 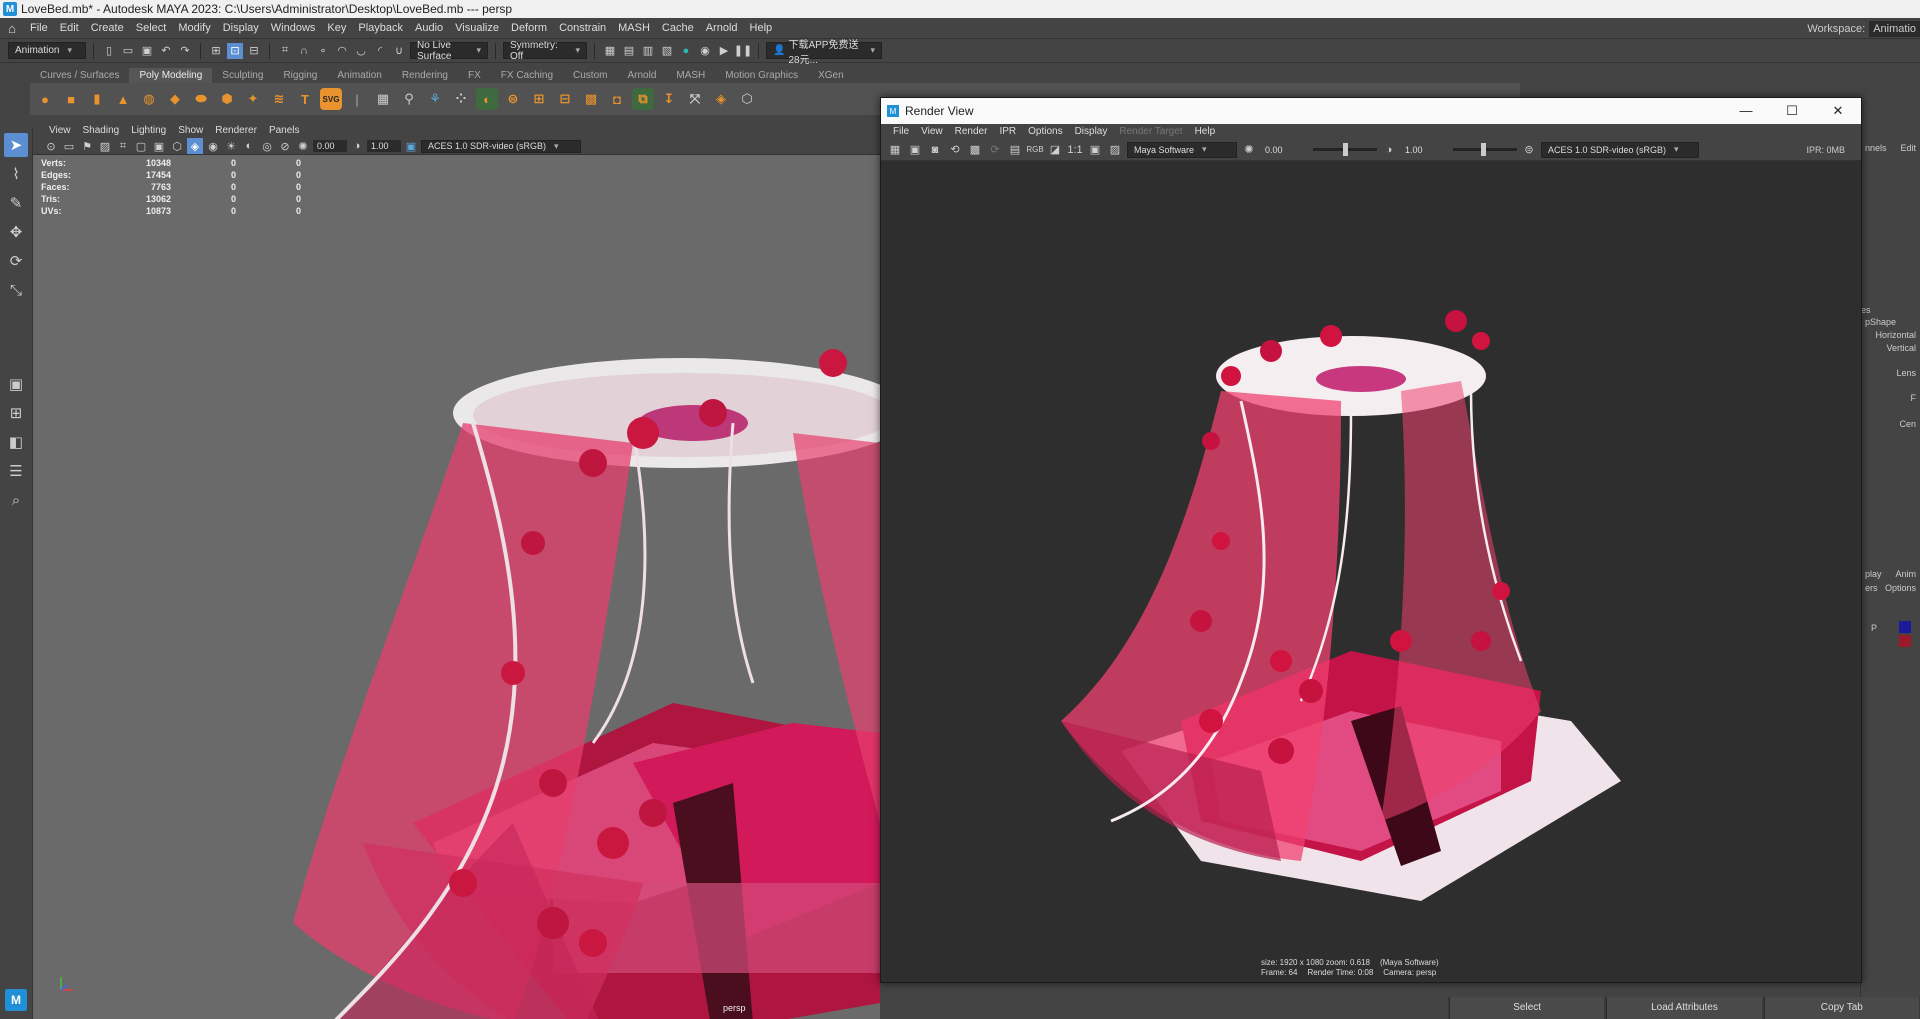 What do you see at coordinates (1205, 131) in the screenshot?
I see `rv-menu-help: Help` at bounding box center [1205, 131].